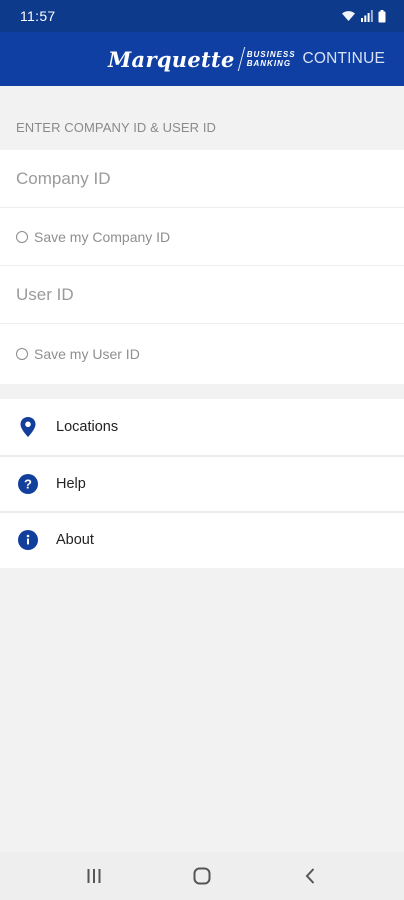 The width and height of the screenshot is (404, 900). Describe the element at coordinates (38, 16) in the screenshot. I see `status-time: 11:57` at that location.